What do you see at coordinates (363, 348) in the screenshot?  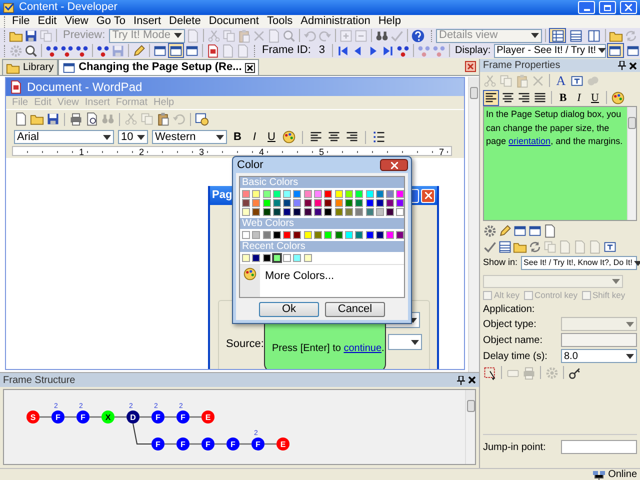 I see `continue-link: continue` at bounding box center [363, 348].